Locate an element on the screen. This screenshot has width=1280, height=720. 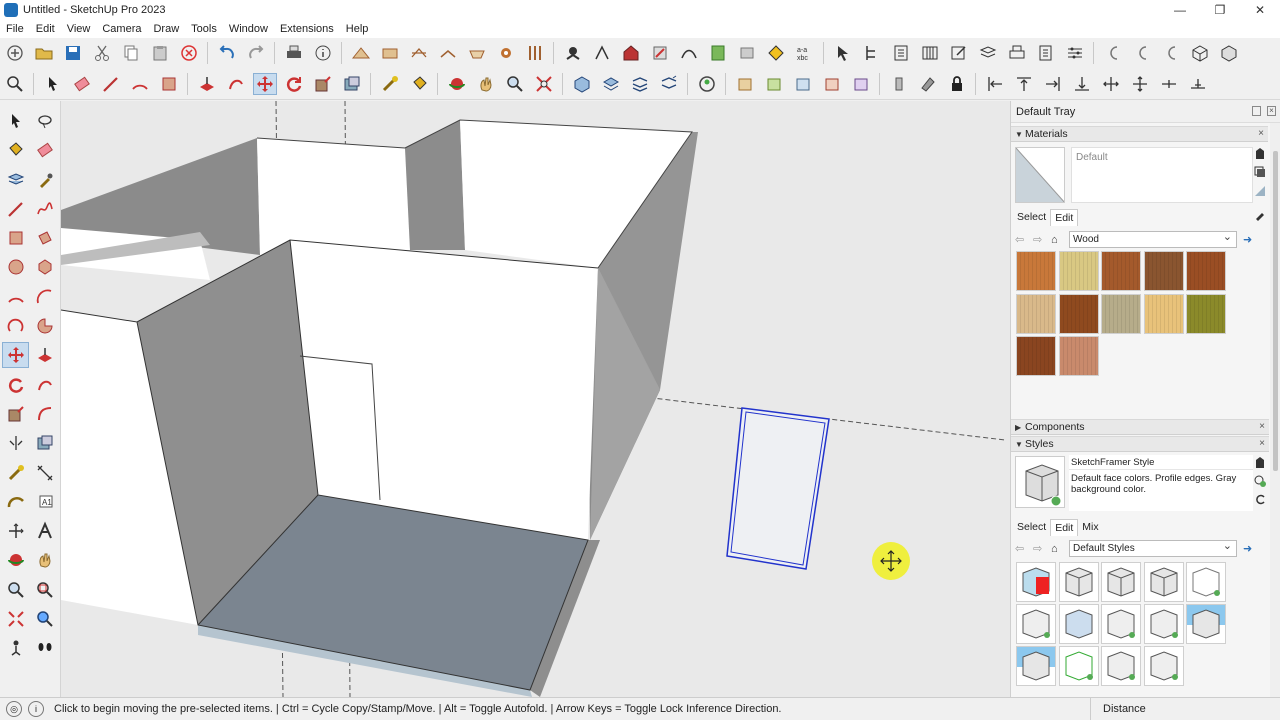
pie-tool-icon is located at coordinates (44, 326).